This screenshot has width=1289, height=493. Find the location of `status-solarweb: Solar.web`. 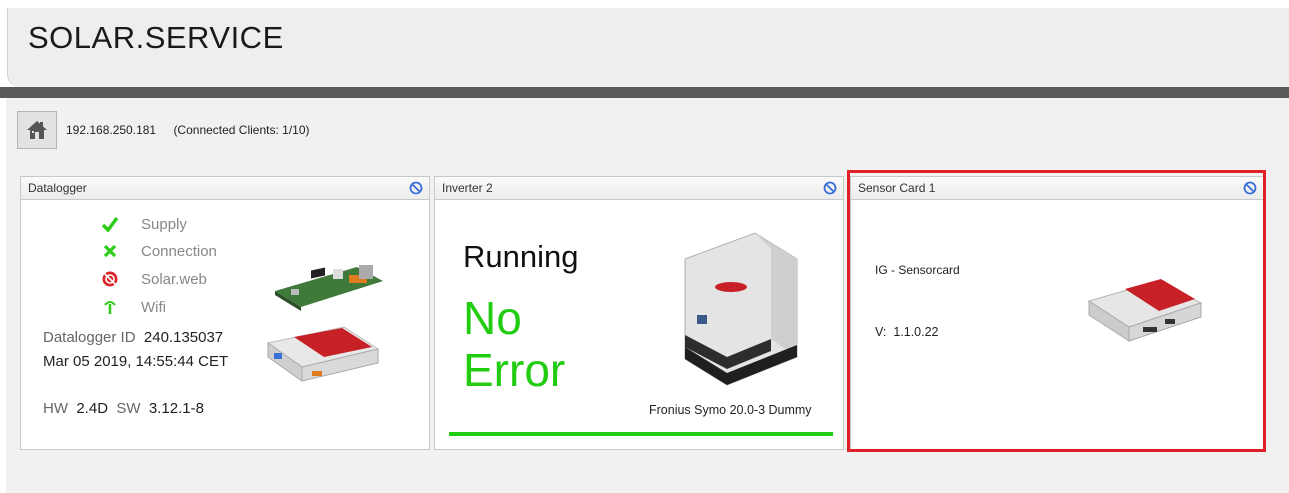

status-solarweb: Solar.web is located at coordinates (153, 279).